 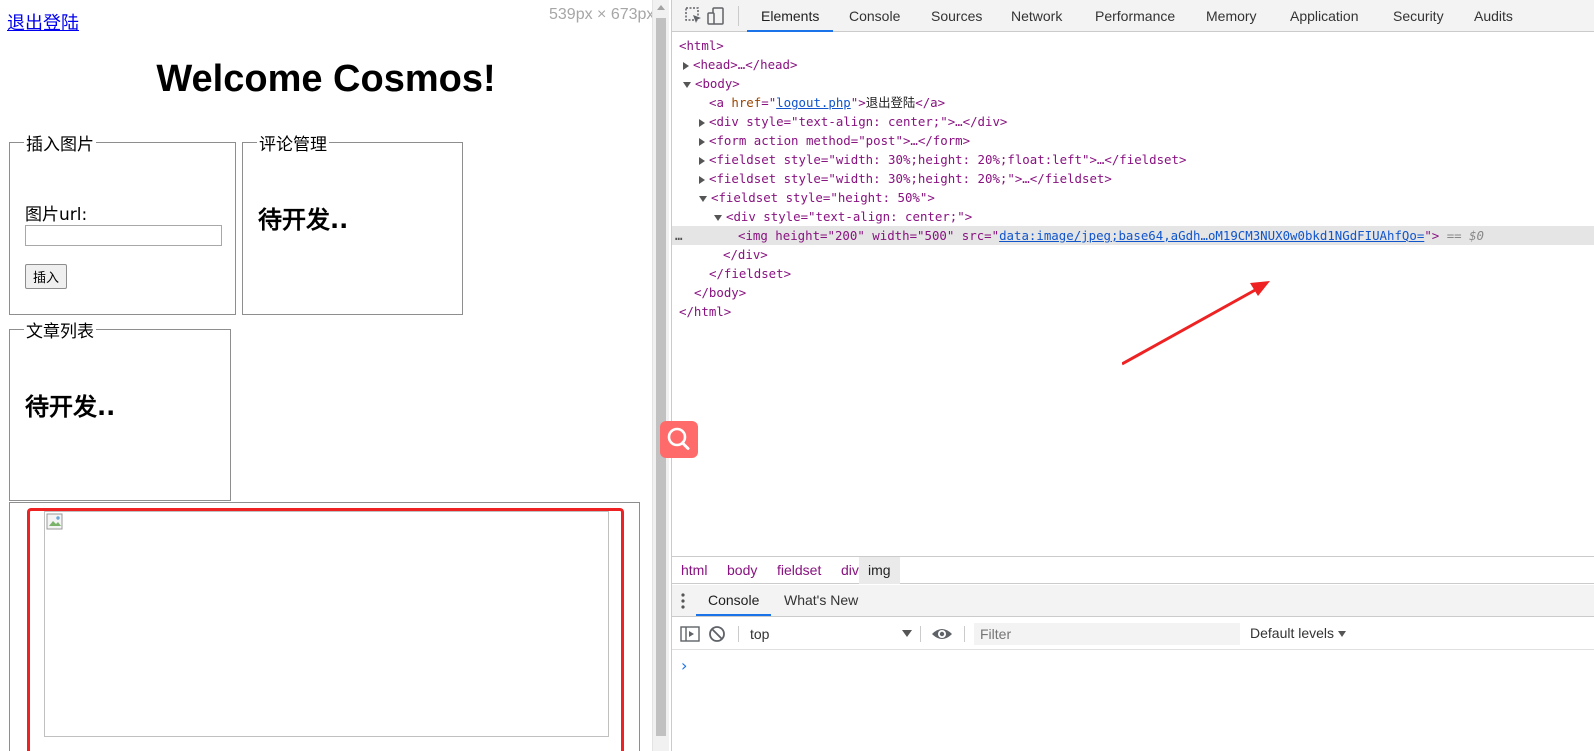 I want to click on insert-button: 插入, so click(x=46, y=276).